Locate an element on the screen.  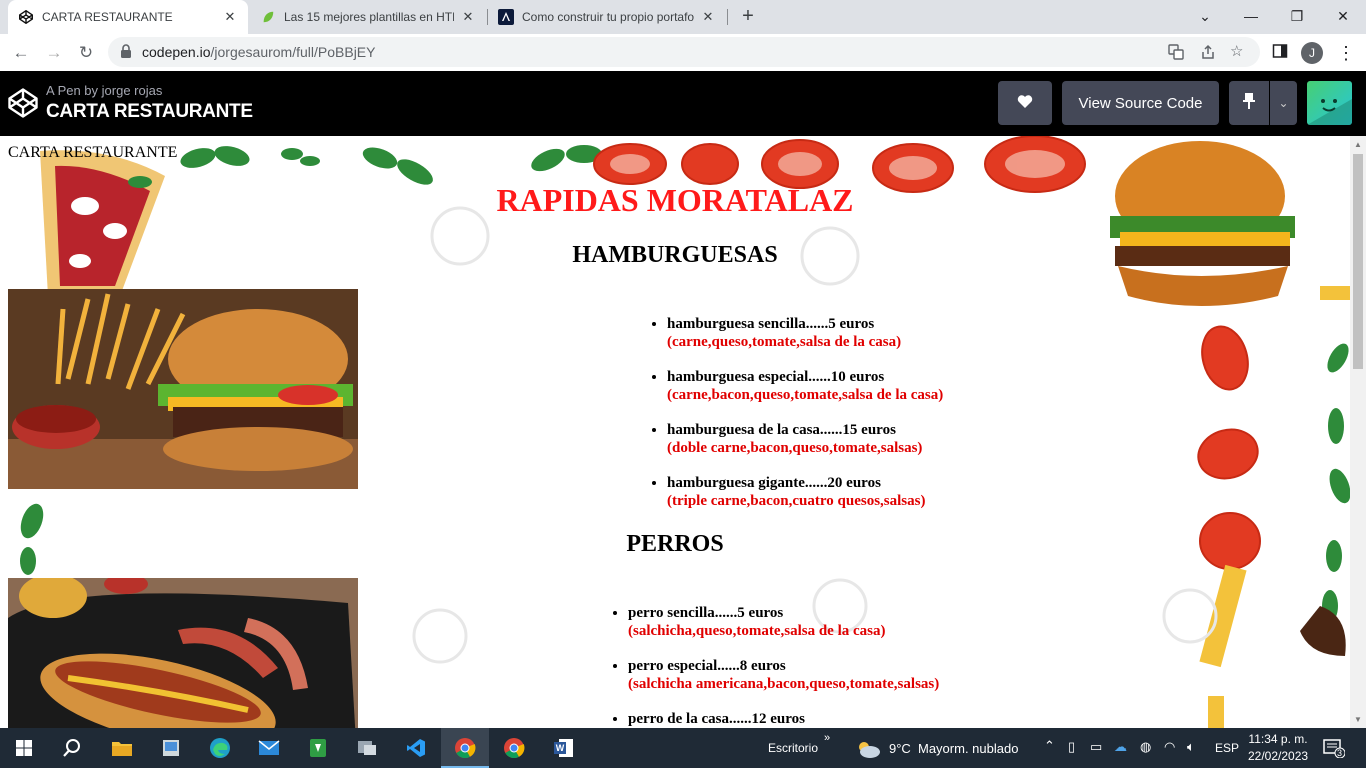
tab-plantillas: Las 15 mejores plantillas en HTM ✕ is located at coordinates (368, 17).